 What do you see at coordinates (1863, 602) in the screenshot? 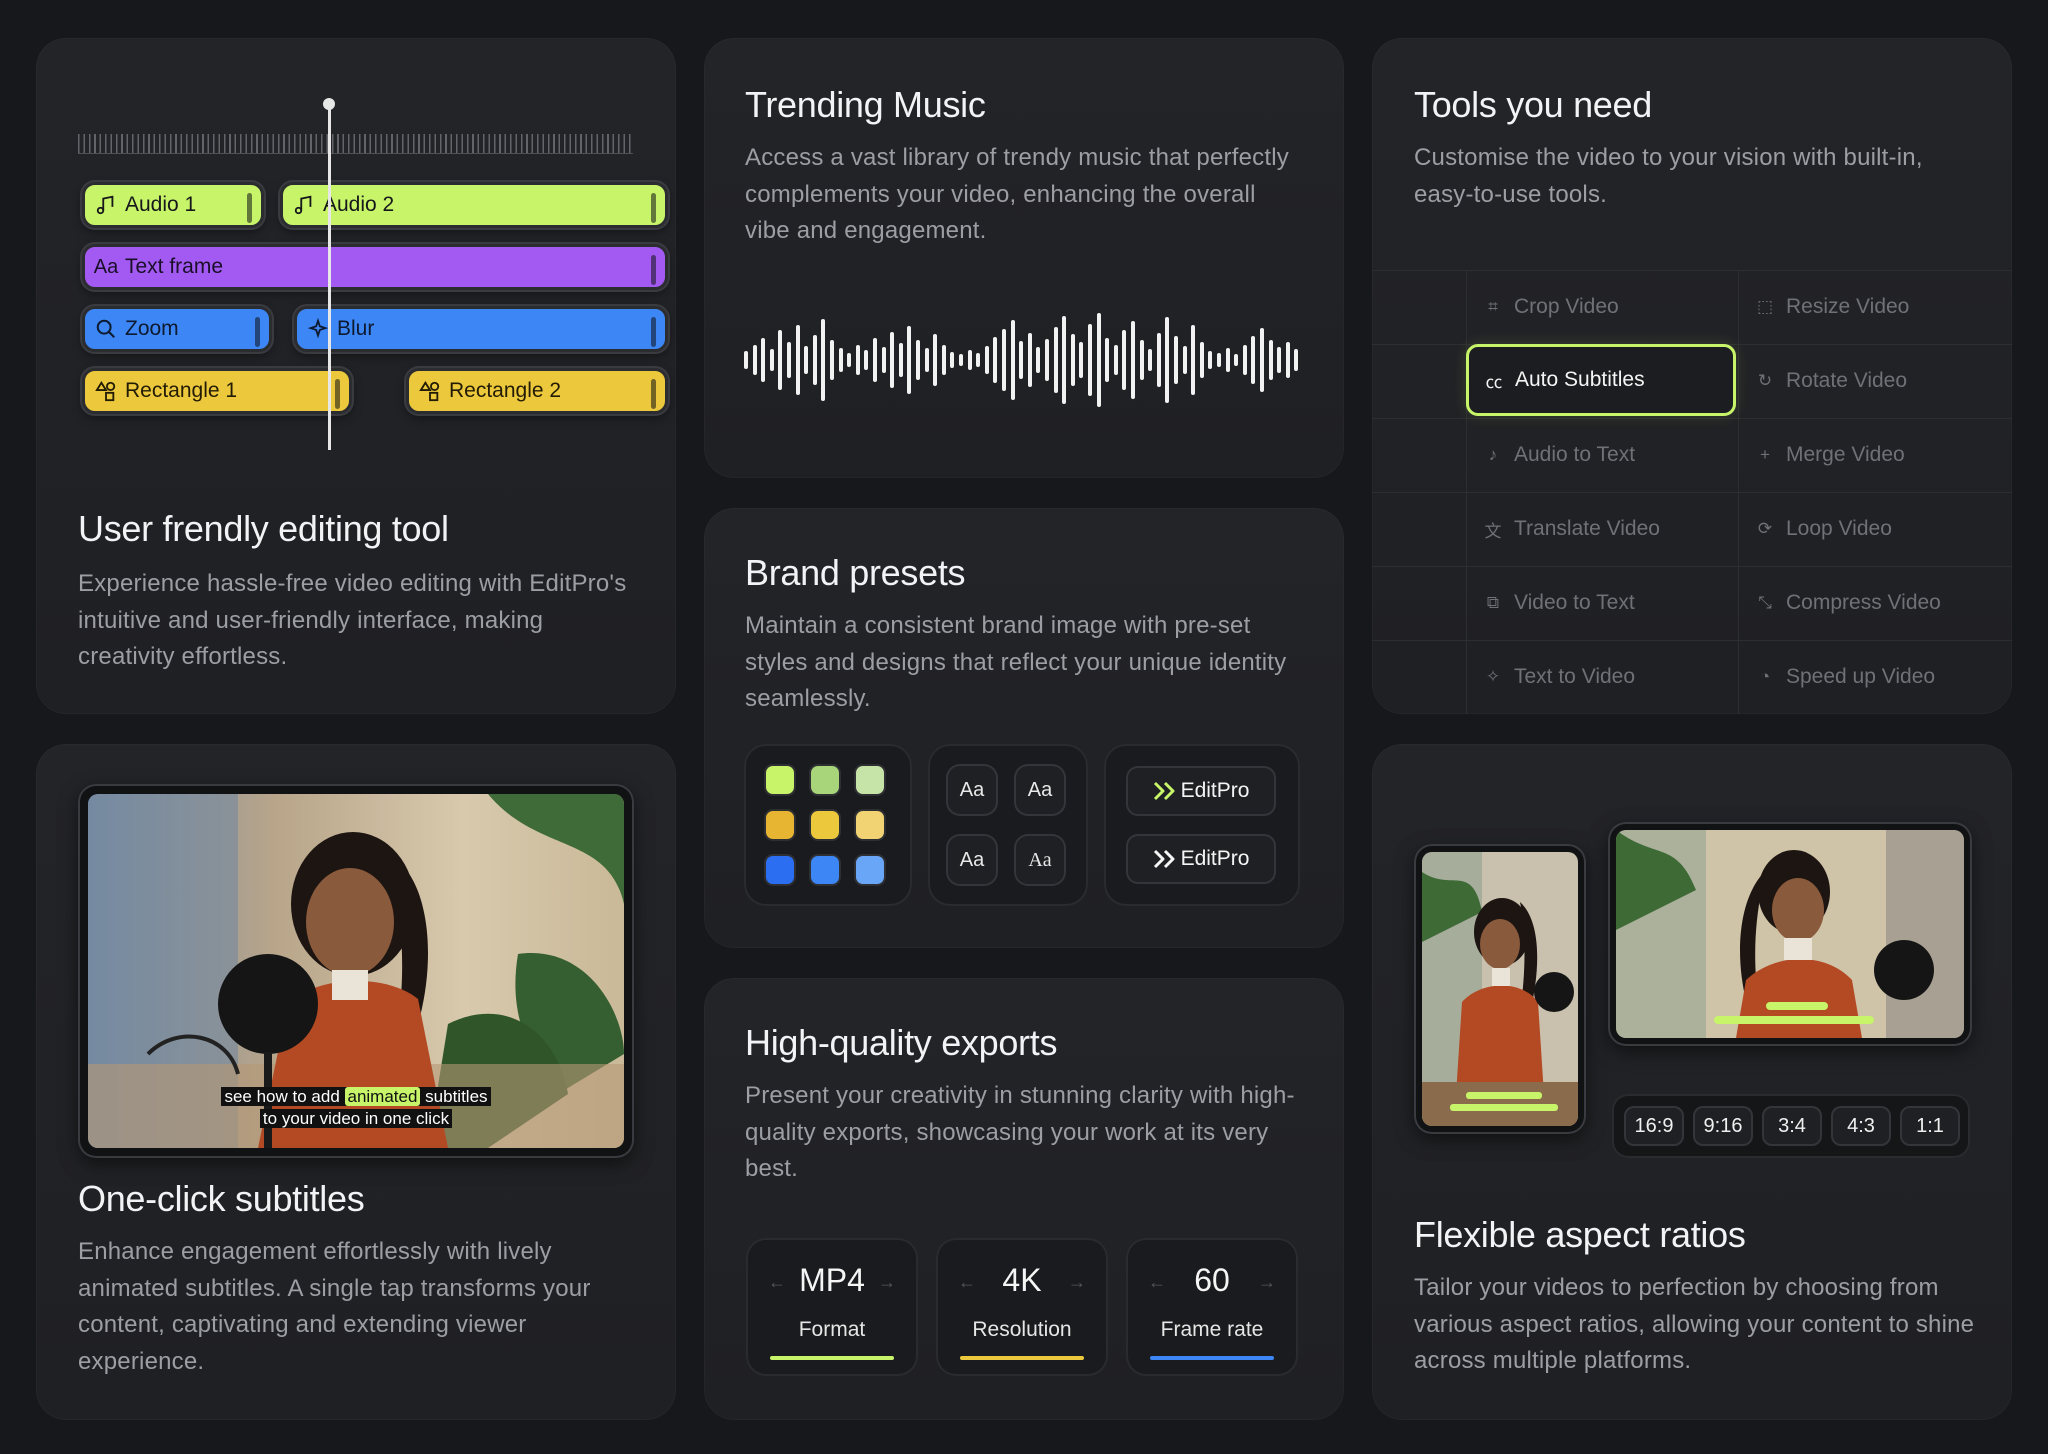
I see `tool-label: Compress Video` at bounding box center [1863, 602].